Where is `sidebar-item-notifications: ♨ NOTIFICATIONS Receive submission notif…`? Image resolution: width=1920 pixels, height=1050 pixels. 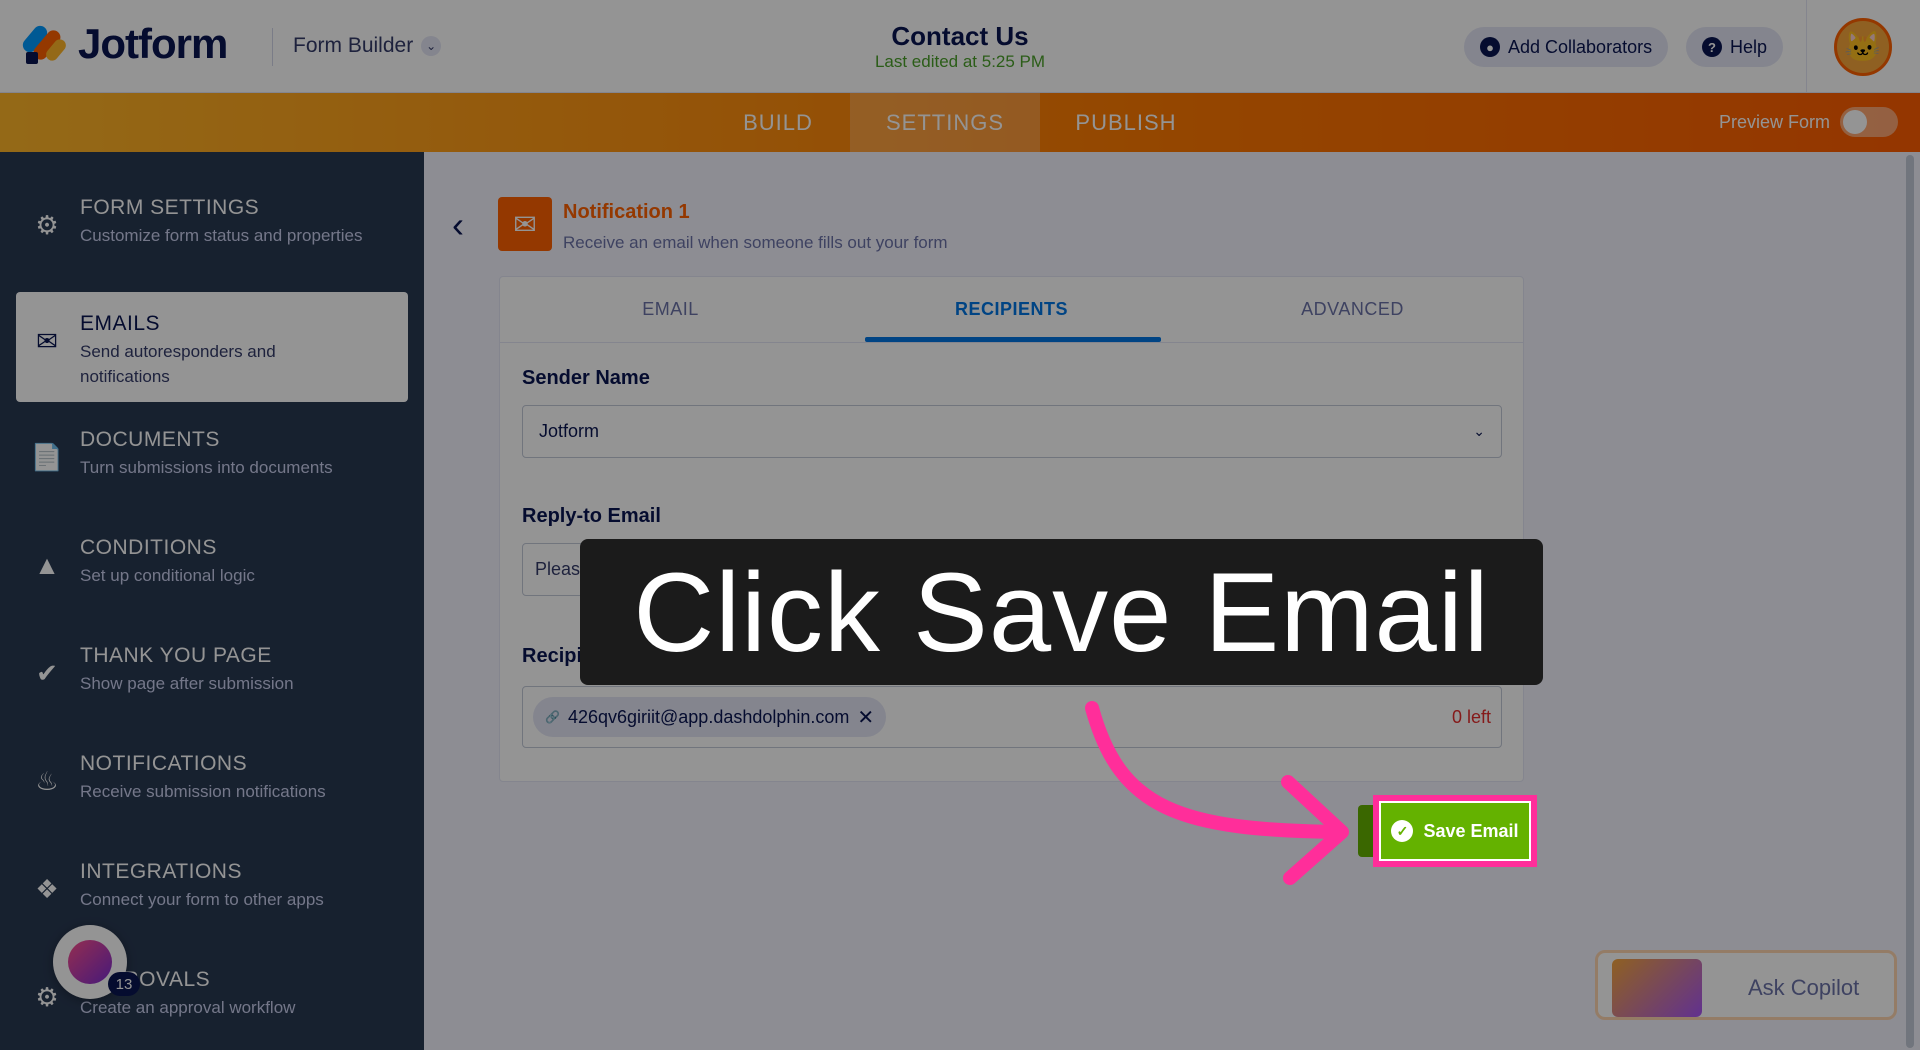
sidebar-item-notifications: ♨ NOTIFICATIONS Receive submission notif… is located at coordinates (212, 787).